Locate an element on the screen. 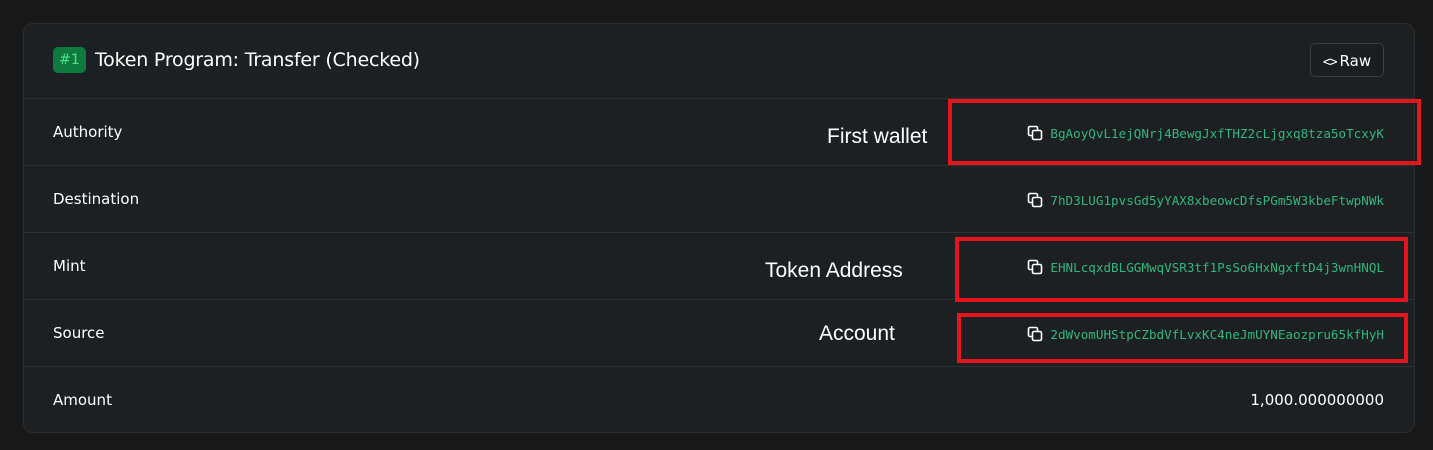  row-label: Source is located at coordinates (79, 333).